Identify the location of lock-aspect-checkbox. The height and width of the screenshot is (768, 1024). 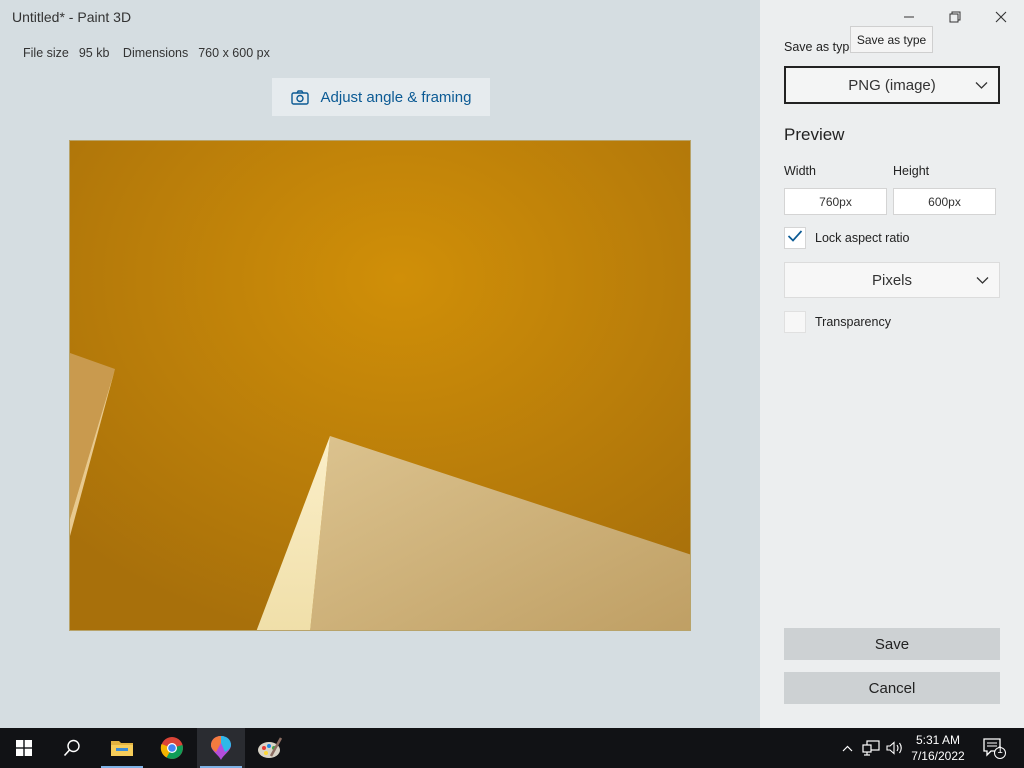
(795, 238).